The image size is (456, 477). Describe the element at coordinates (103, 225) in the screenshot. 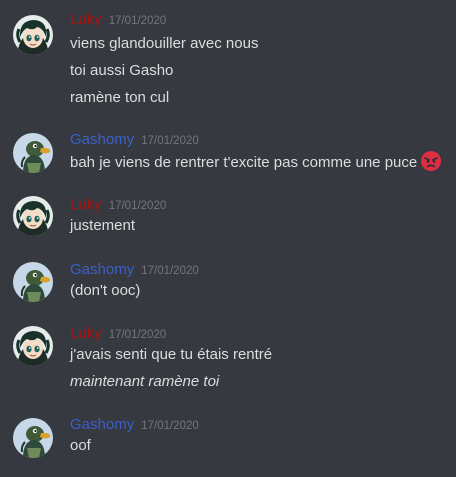

I see `message-text: justement` at that location.